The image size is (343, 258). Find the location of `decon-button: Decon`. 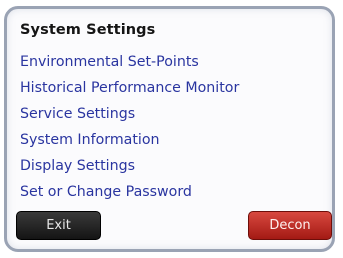

decon-button: Decon is located at coordinates (290, 225).